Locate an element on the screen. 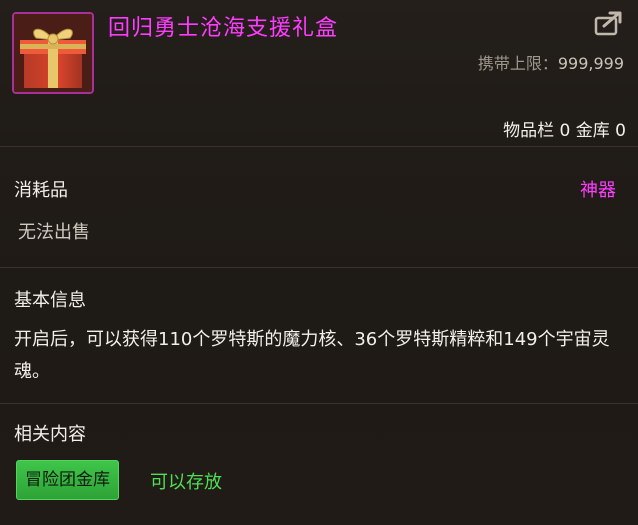 The height and width of the screenshot is (525, 638). gift-box-icon is located at coordinates (53, 53).